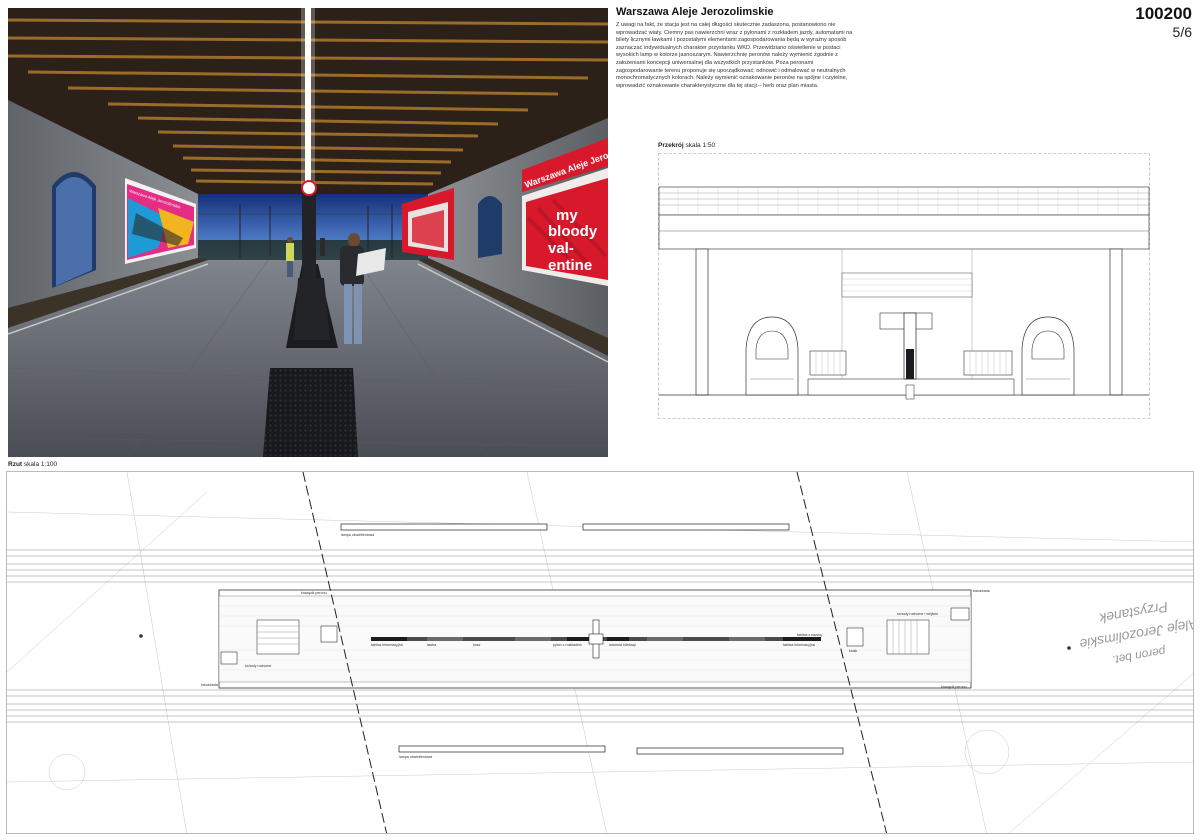 This screenshot has width=1200, height=840. Describe the element at coordinates (387, 645) in the screenshot. I see `label-info-left: tablica informacyjna` at that location.